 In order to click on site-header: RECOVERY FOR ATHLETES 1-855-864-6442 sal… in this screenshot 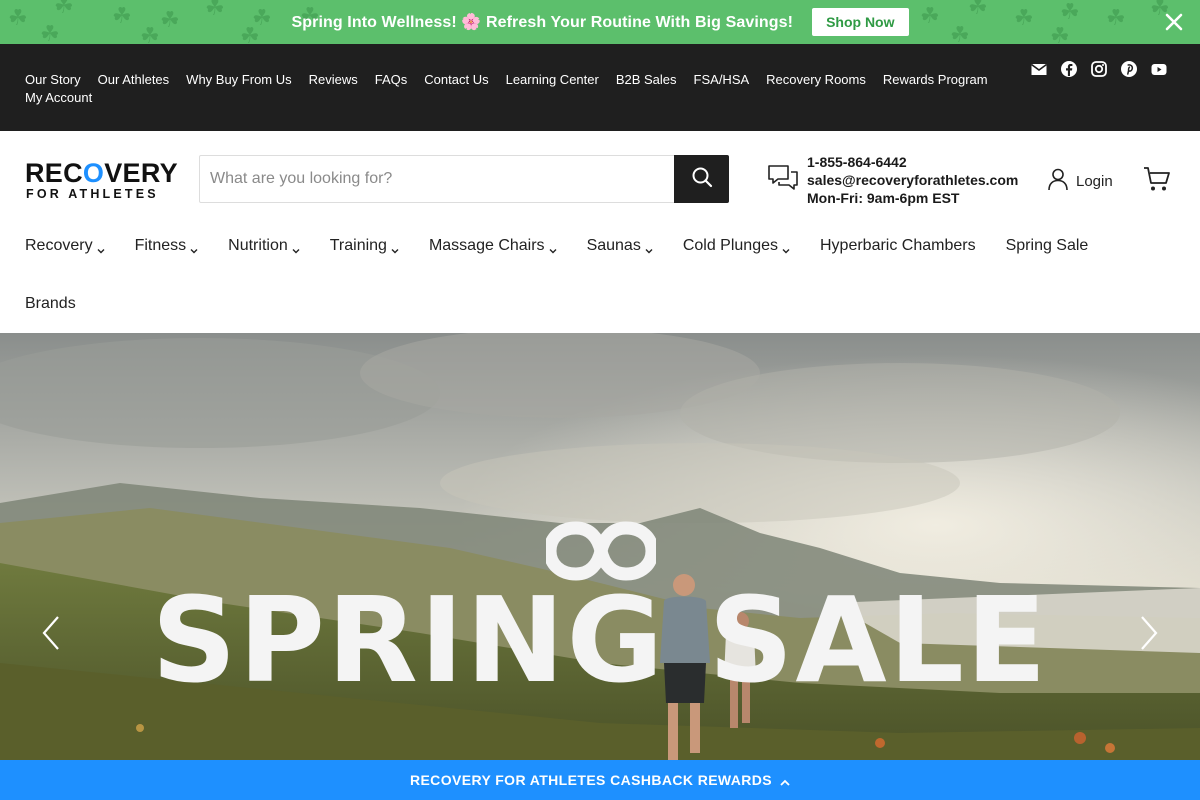, I will do `click(600, 178)`.